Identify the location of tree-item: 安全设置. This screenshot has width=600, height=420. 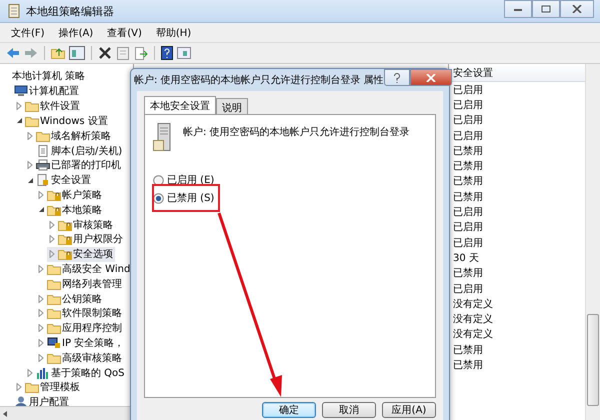
(59, 180).